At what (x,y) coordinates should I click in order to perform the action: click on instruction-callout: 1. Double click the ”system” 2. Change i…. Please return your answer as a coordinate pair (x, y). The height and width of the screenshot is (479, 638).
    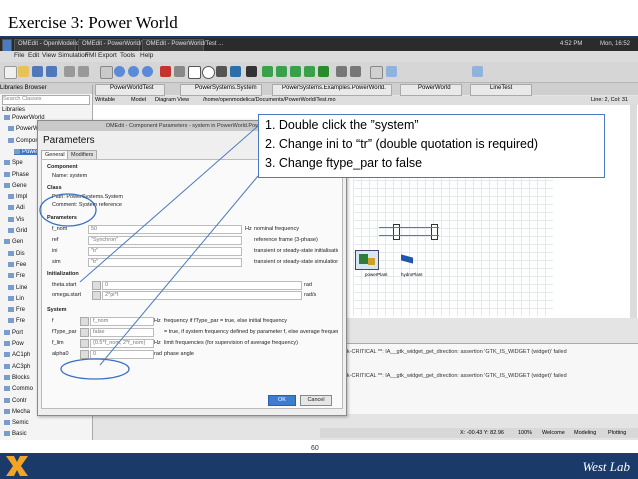
    Looking at the image, I should click on (431, 146).